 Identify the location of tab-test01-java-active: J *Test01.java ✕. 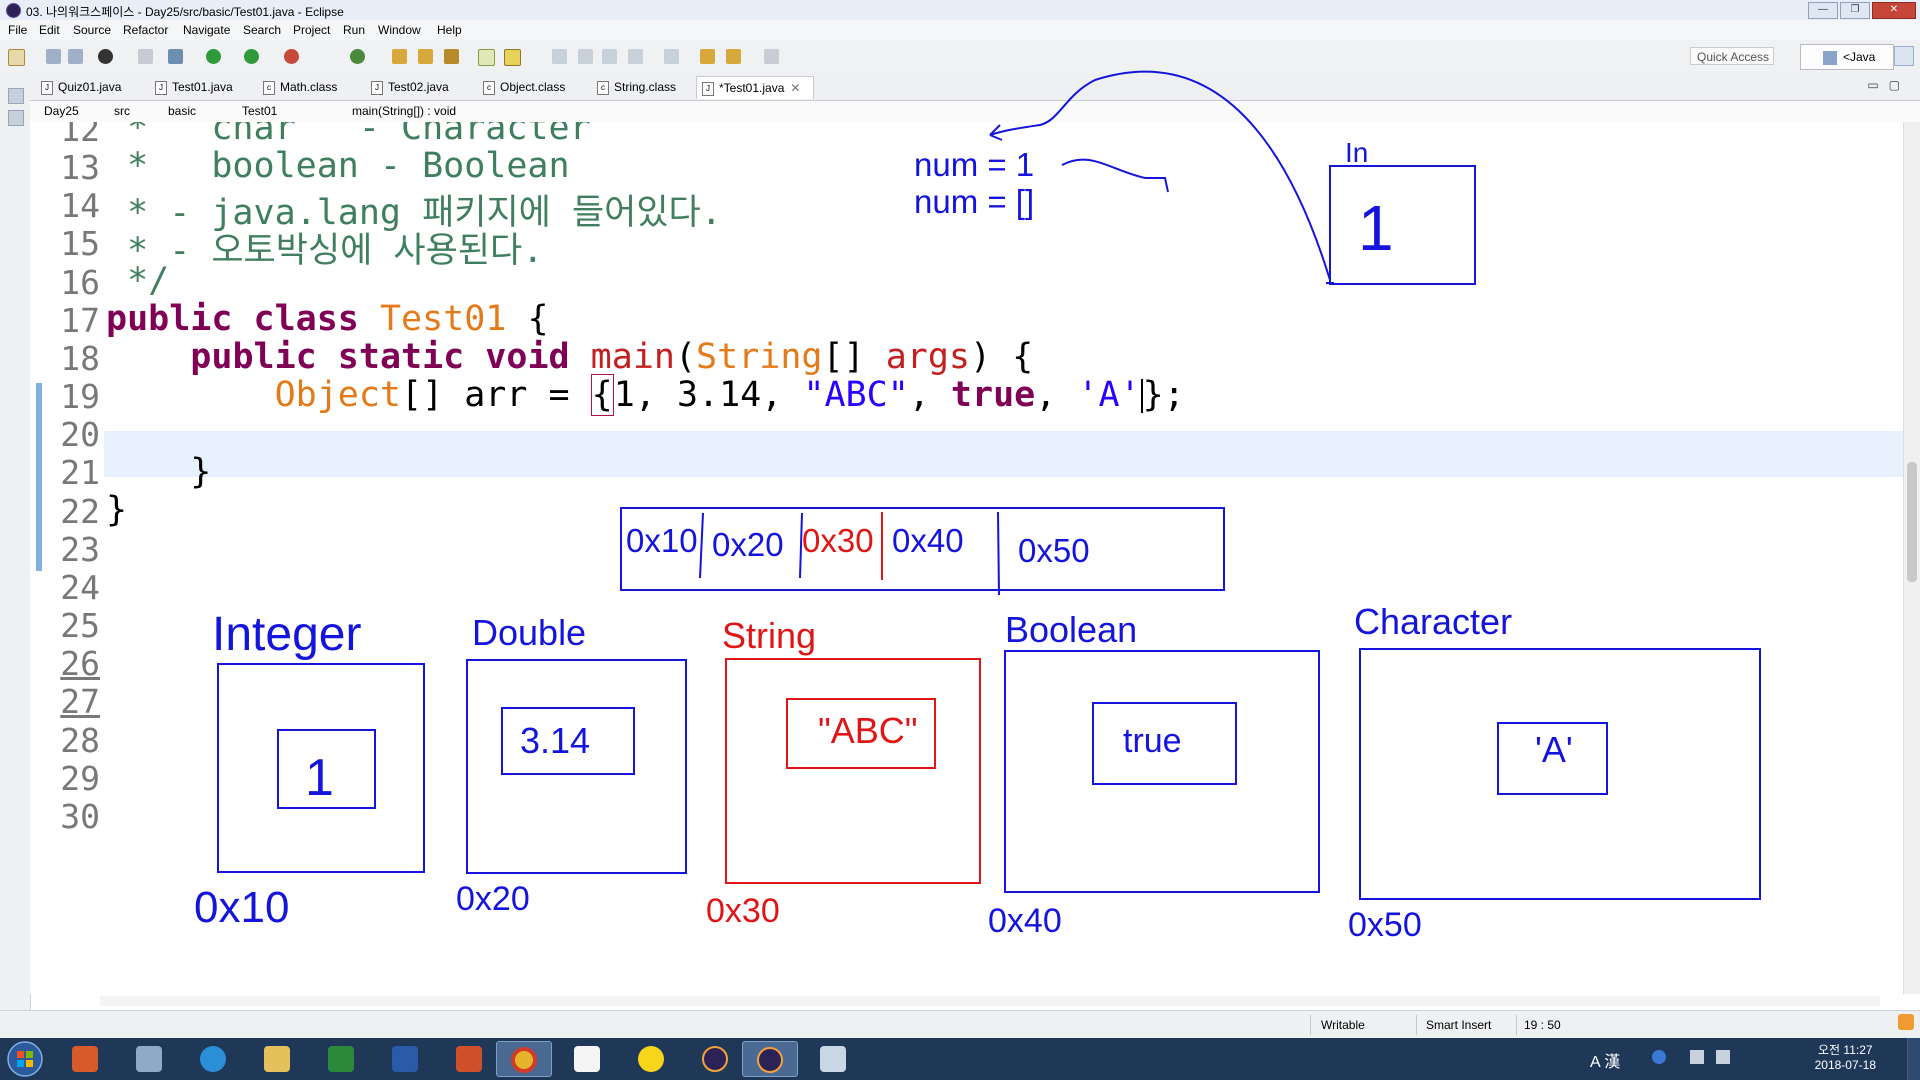
(755, 87).